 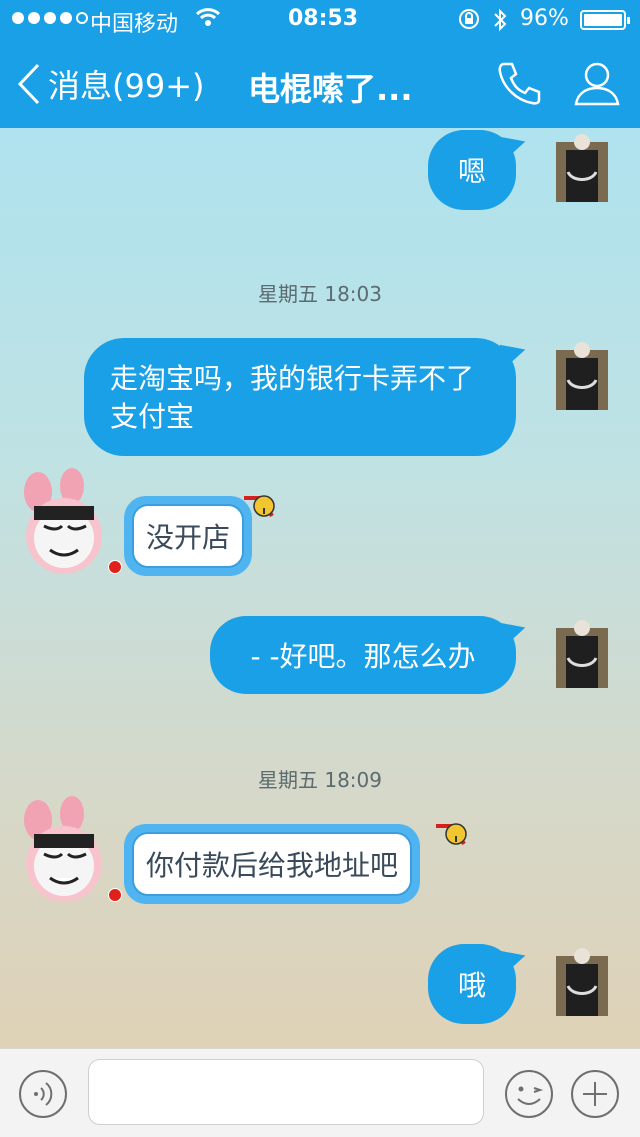 I want to click on message-text: - -好吧。那怎么办, so click(x=363, y=656).